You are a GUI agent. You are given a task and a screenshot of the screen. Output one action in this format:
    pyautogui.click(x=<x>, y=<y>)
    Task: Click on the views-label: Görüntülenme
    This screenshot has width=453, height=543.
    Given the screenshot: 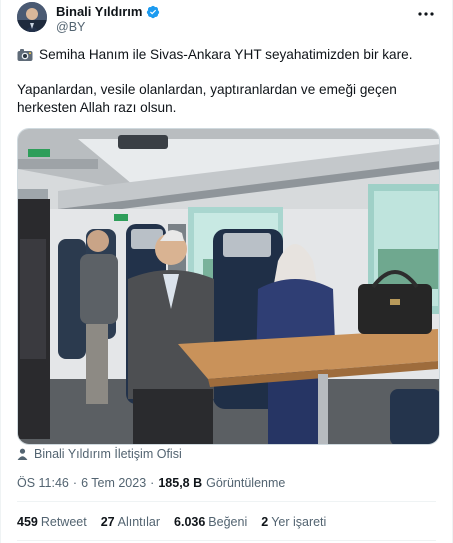 What is the action you would take?
    pyautogui.click(x=246, y=483)
    